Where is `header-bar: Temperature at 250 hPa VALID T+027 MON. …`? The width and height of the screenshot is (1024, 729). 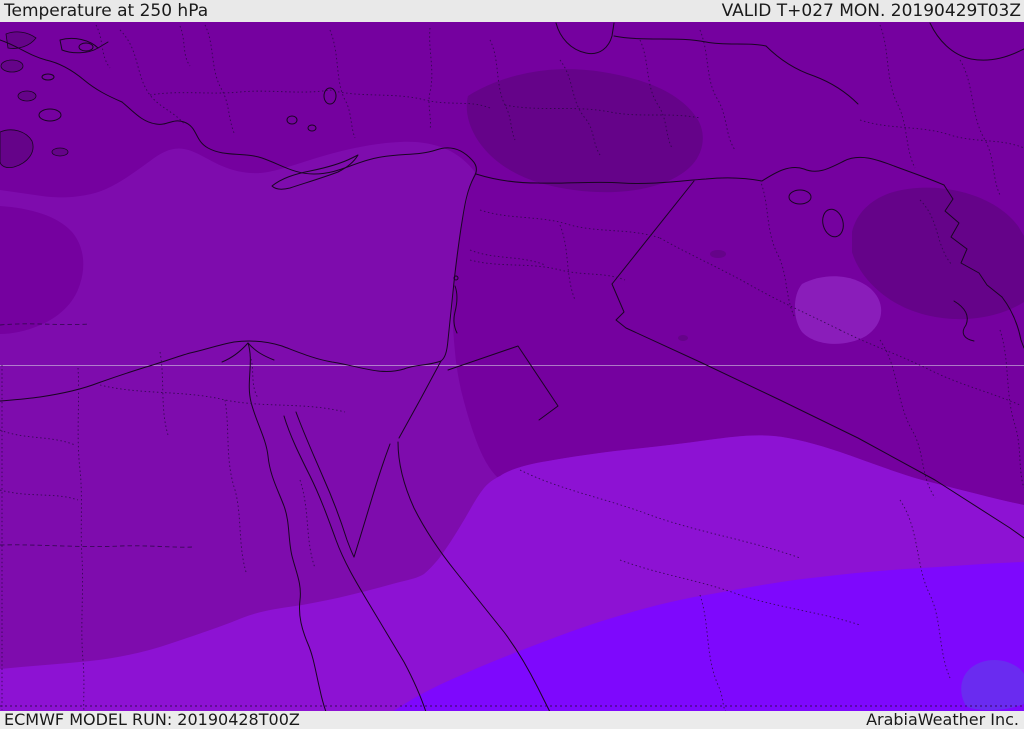
header-bar: Temperature at 250 hPa VALID T+027 MON. … is located at coordinates (512, 11).